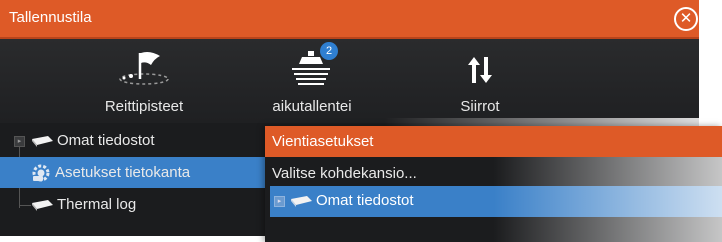 The height and width of the screenshot is (242, 722). What do you see at coordinates (329, 51) in the screenshot?
I see `recordings-count-badge: 2` at bounding box center [329, 51].